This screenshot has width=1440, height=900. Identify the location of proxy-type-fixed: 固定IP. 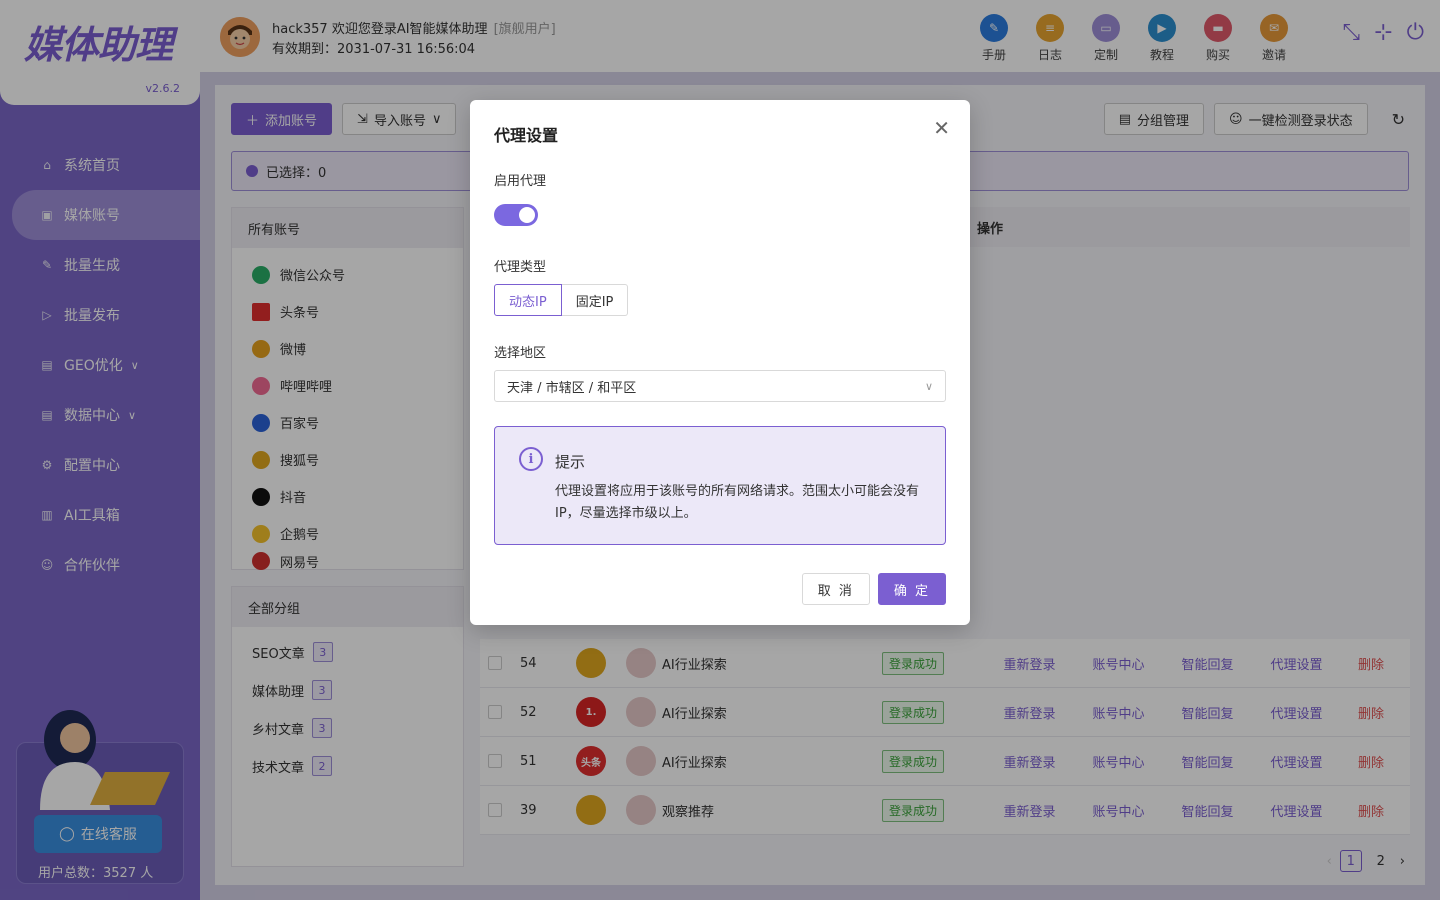
(595, 300).